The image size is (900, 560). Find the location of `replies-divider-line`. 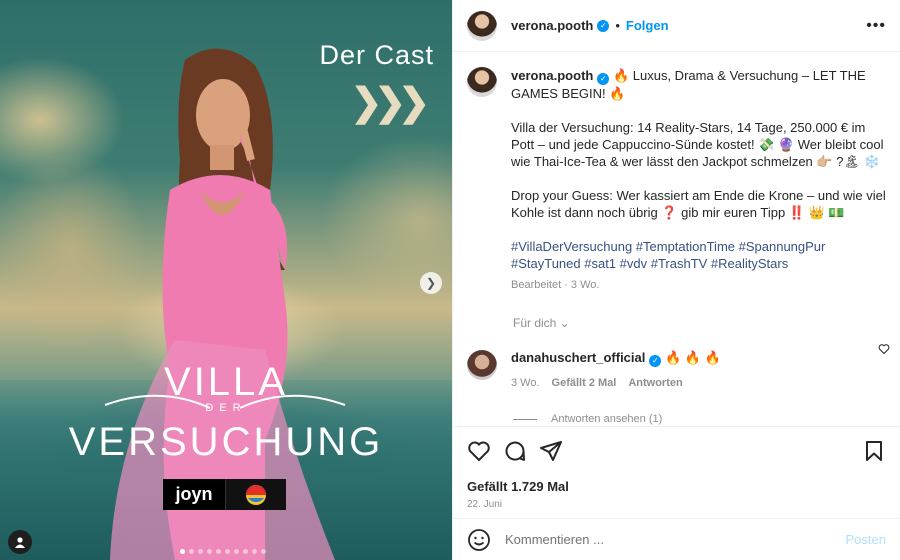

replies-divider-line is located at coordinates (525, 419).